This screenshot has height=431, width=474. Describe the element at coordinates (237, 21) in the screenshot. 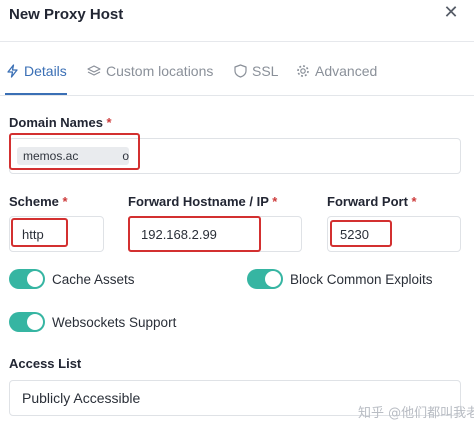

I see `modal-header: New Proxy Host ✕` at that location.